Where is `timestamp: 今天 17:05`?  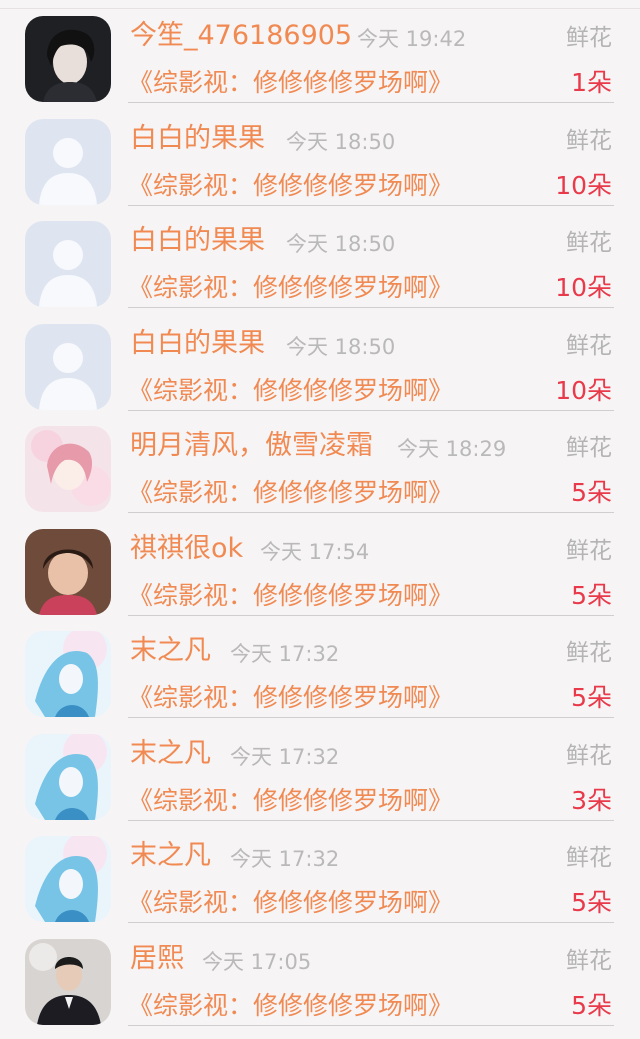 timestamp: 今天 17:05 is located at coordinates (257, 961).